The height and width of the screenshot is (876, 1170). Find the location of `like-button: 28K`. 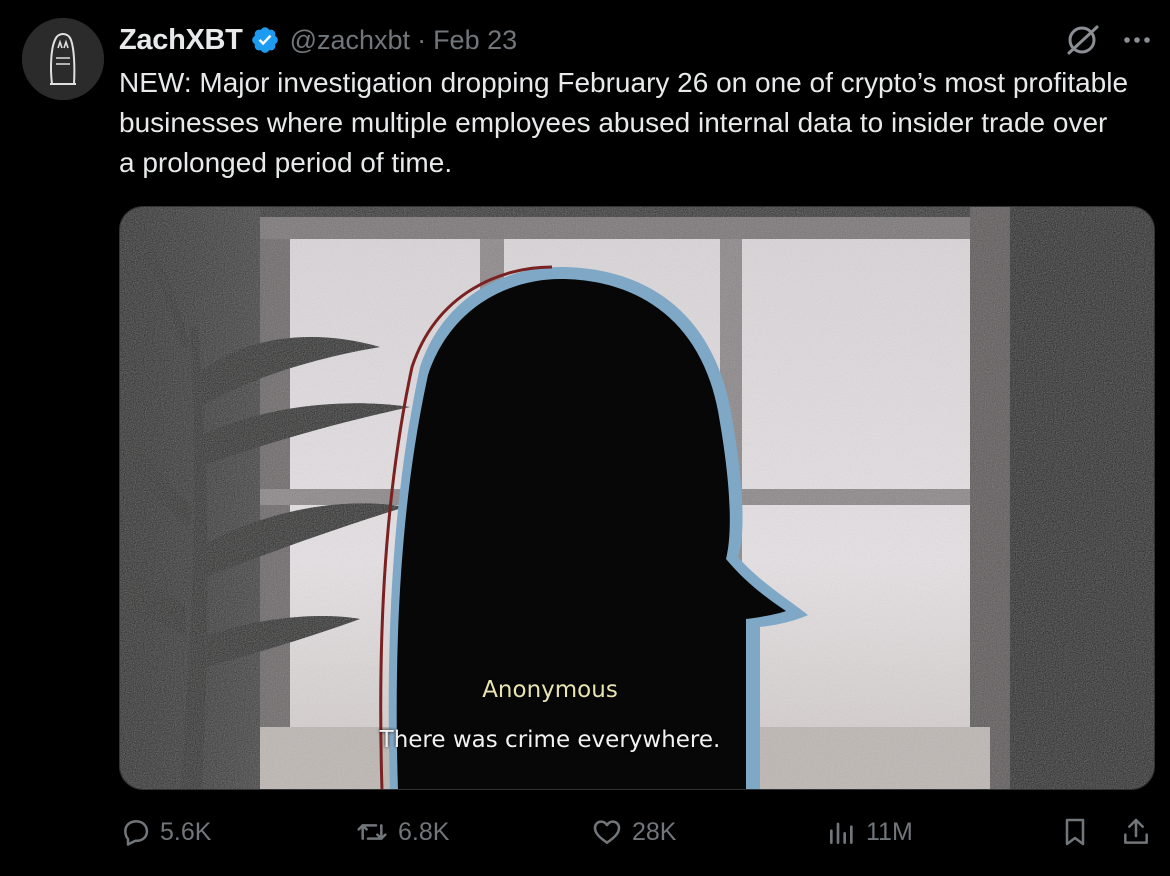

like-button: 28K is located at coordinates (633, 832).